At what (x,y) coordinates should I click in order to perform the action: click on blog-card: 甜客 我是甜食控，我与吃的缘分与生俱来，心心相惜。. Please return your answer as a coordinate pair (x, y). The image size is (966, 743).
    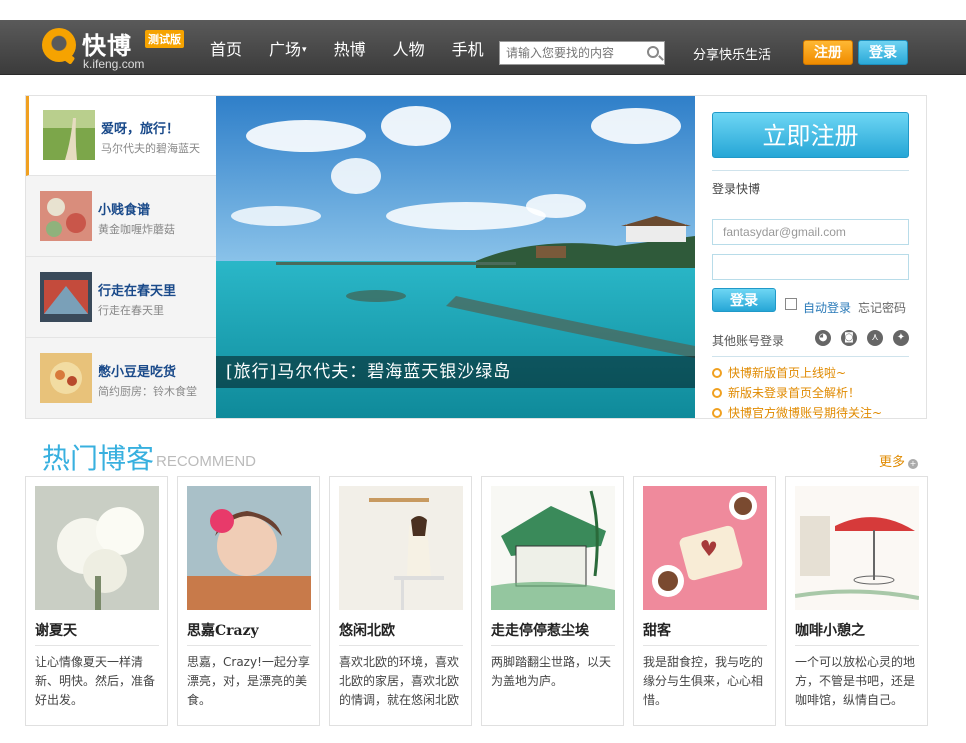
    Looking at the image, I should click on (704, 601).